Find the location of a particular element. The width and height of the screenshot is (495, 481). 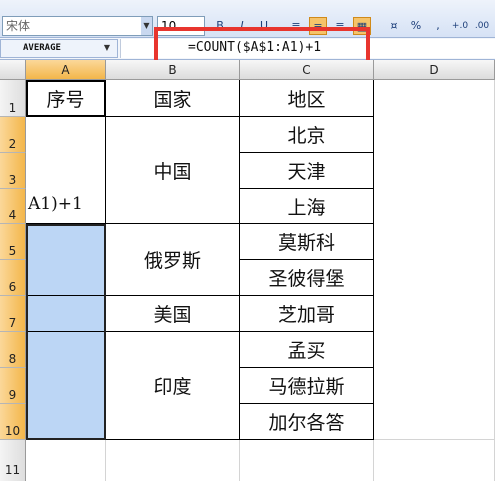

active-cell-outline is located at coordinates (66, 98).